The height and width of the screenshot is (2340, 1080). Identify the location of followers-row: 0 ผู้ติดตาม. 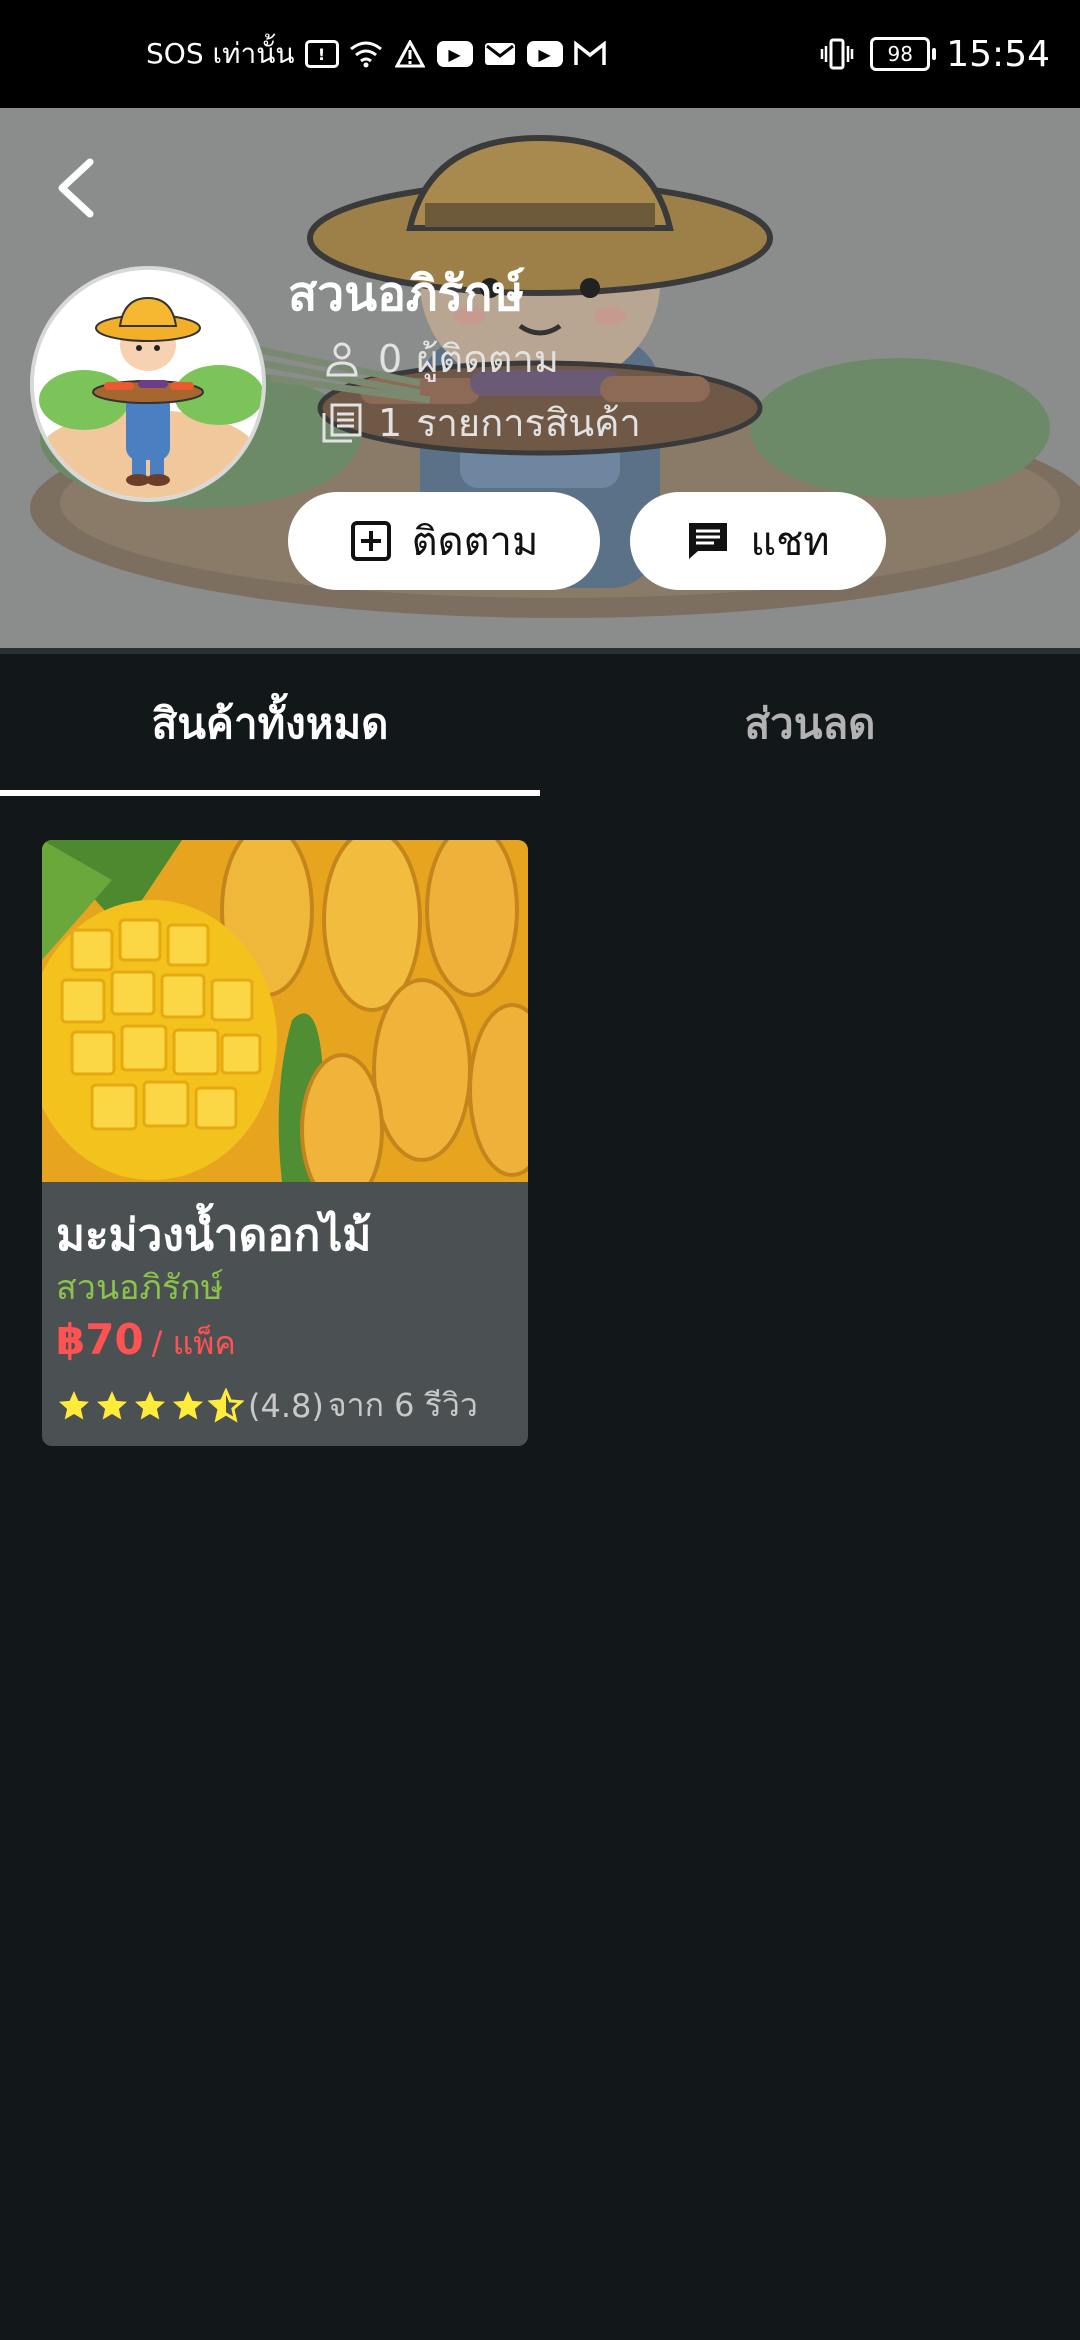
(439, 358).